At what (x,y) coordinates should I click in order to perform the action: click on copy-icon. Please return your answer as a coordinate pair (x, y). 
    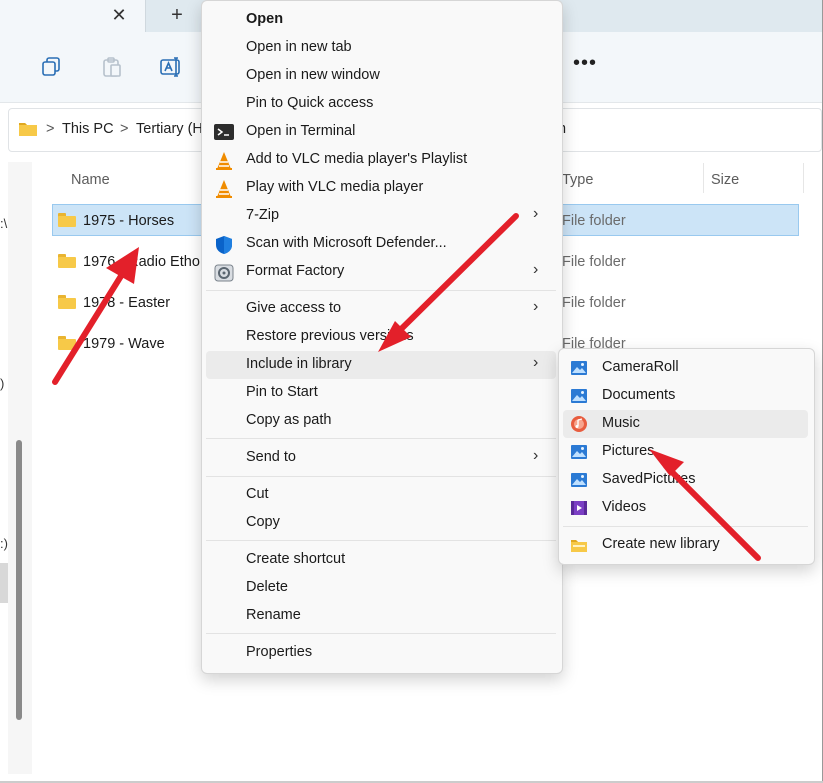
    Looking at the image, I should click on (52, 67).